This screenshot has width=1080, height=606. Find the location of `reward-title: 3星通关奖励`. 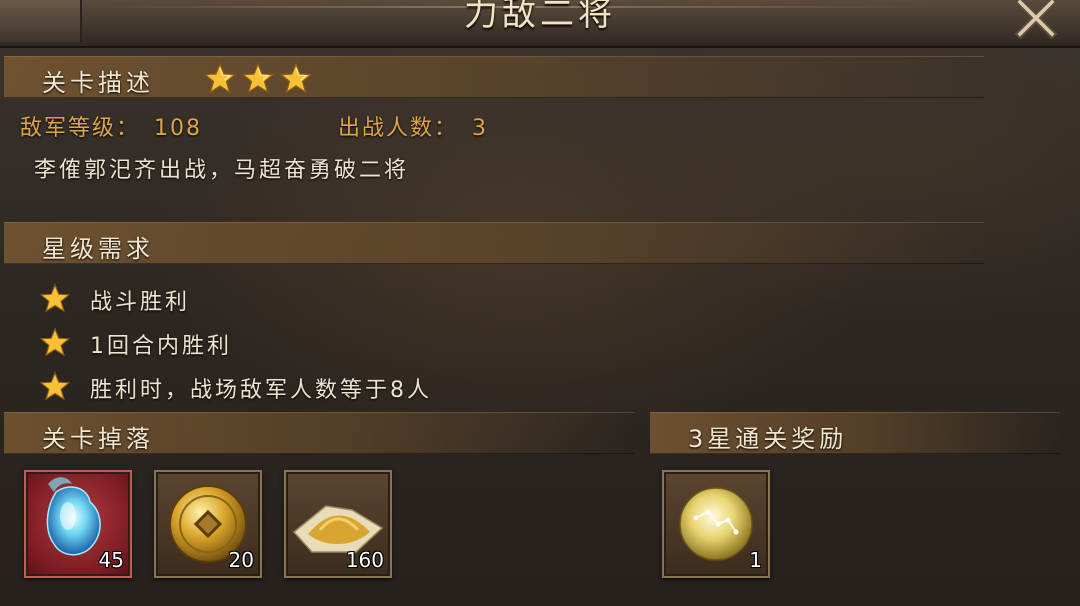

reward-title: 3星通关奖励 is located at coordinates (768, 439).